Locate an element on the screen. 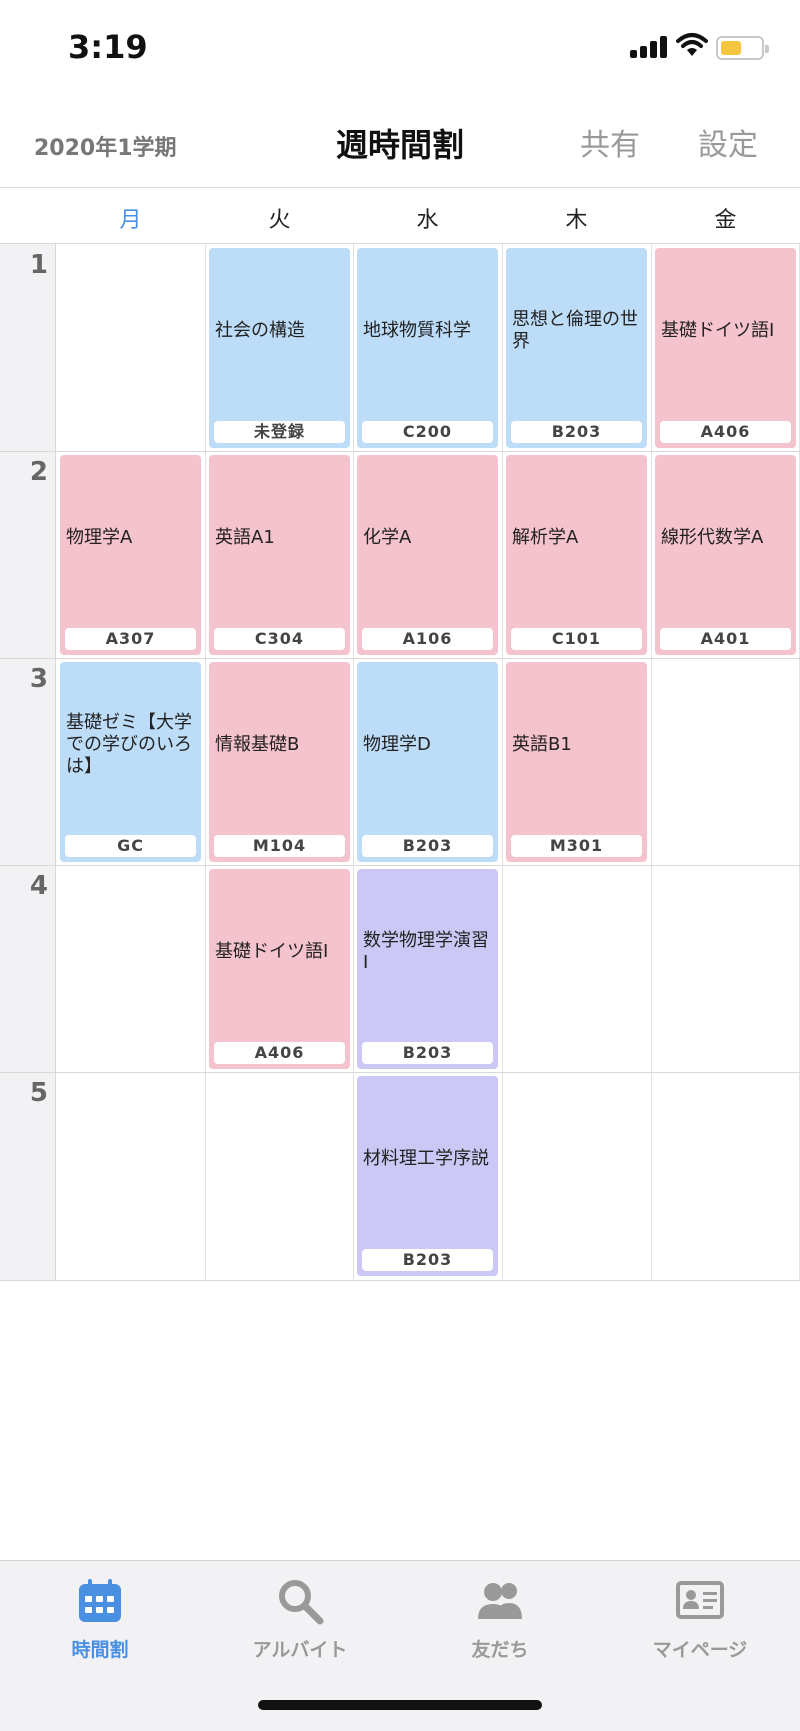 This screenshot has height=1731, width=800. period-5: 5 is located at coordinates (38, 1093).